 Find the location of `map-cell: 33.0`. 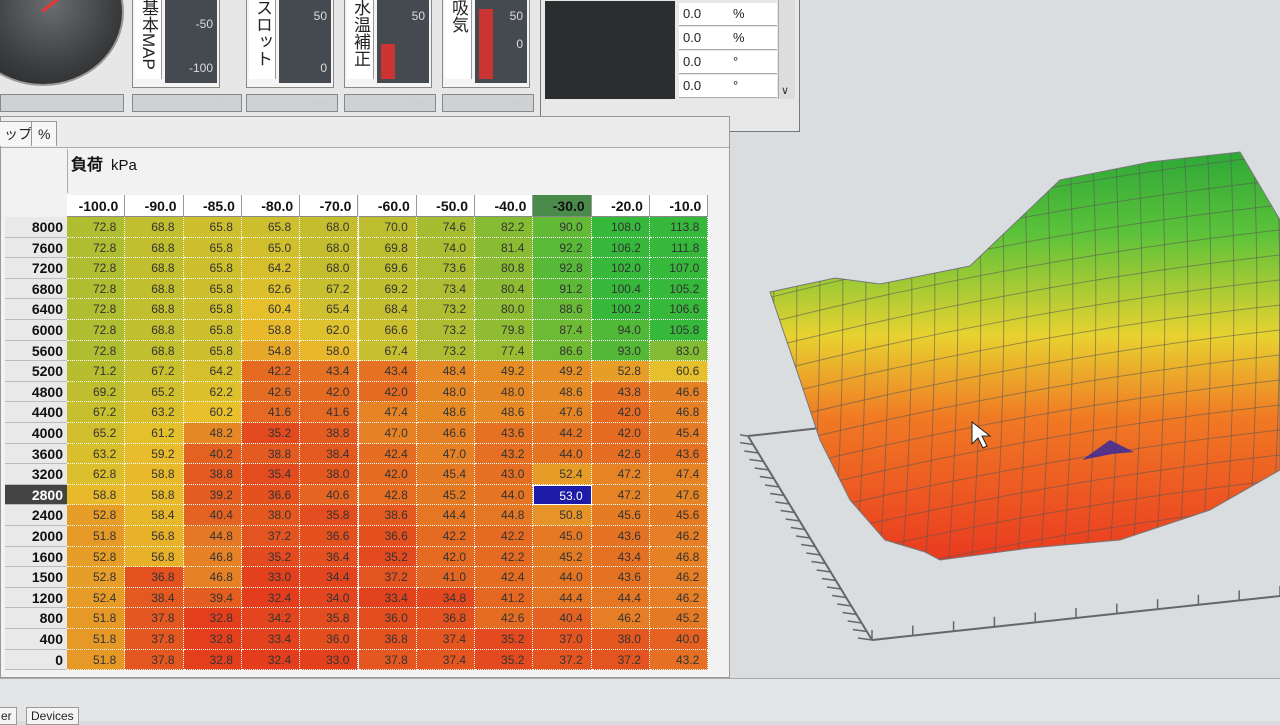

map-cell: 33.0 is located at coordinates (329, 660).